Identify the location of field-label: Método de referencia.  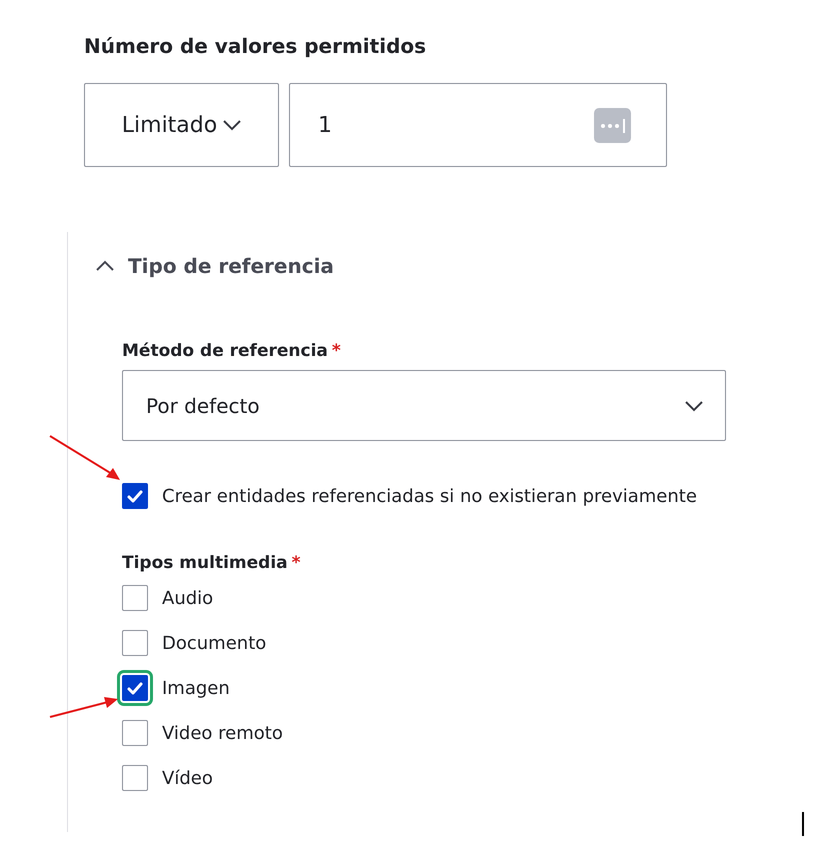
(225, 351).